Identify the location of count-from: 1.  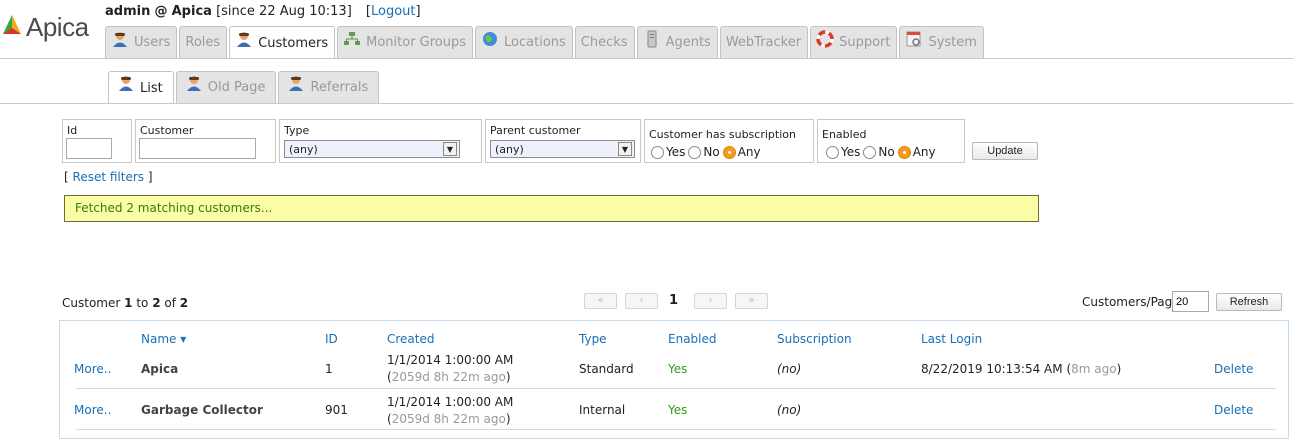
(128, 303).